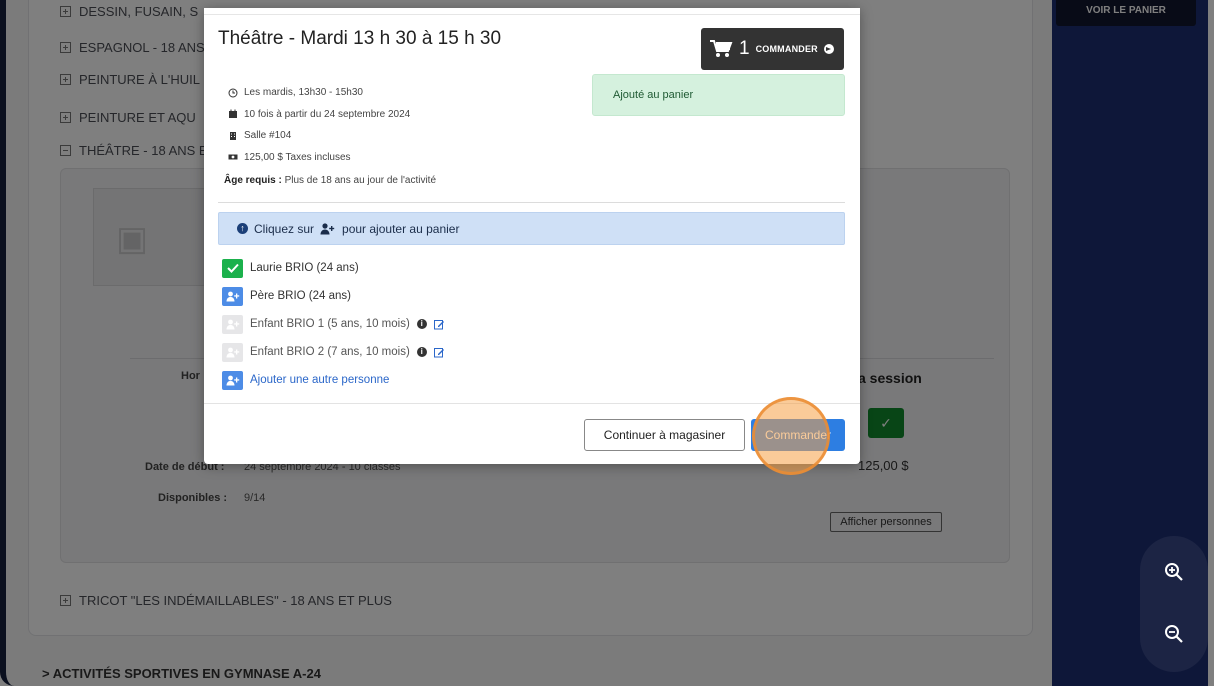 This screenshot has width=1214, height=686. I want to click on person-name: Laurie BRIO (24 ans), so click(304, 268).